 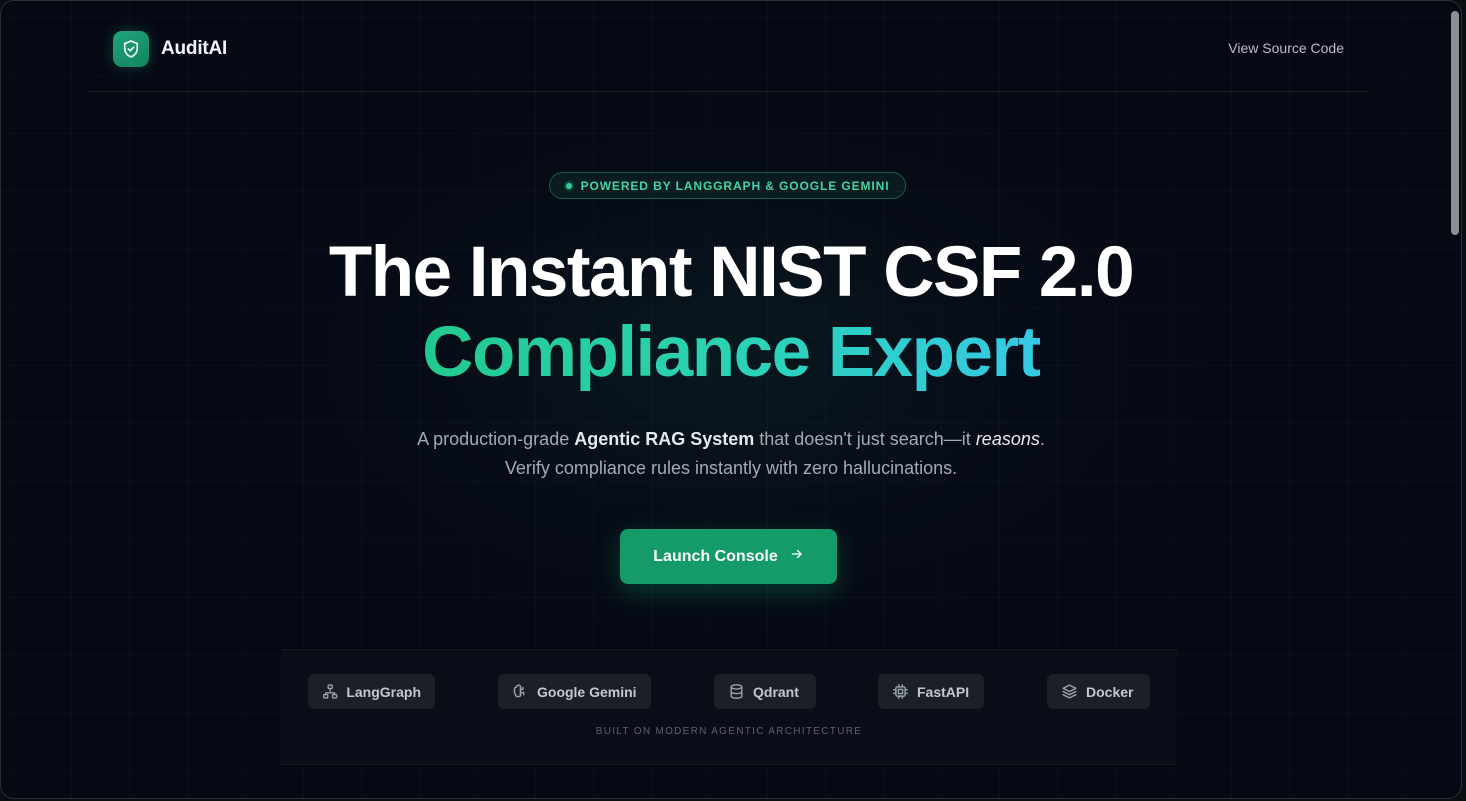 What do you see at coordinates (776, 691) in the screenshot?
I see `tech-chip-label: Qdrant` at bounding box center [776, 691].